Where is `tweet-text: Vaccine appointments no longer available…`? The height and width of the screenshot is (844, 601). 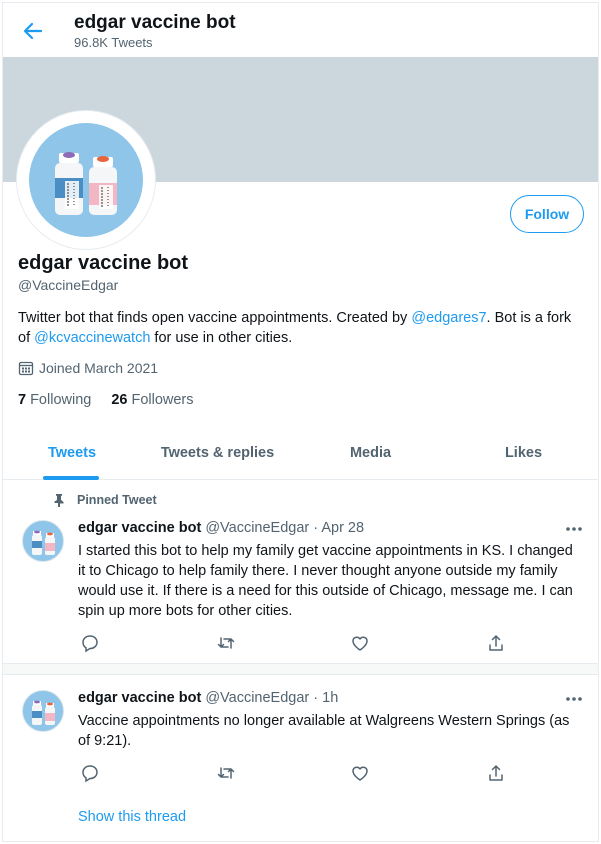
tweet-text: Vaccine appointments no longer available… is located at coordinates (324, 731).